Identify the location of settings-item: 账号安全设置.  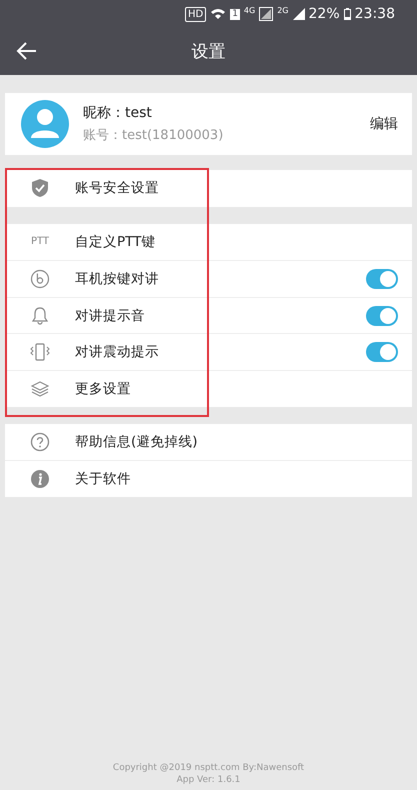
(208, 188).